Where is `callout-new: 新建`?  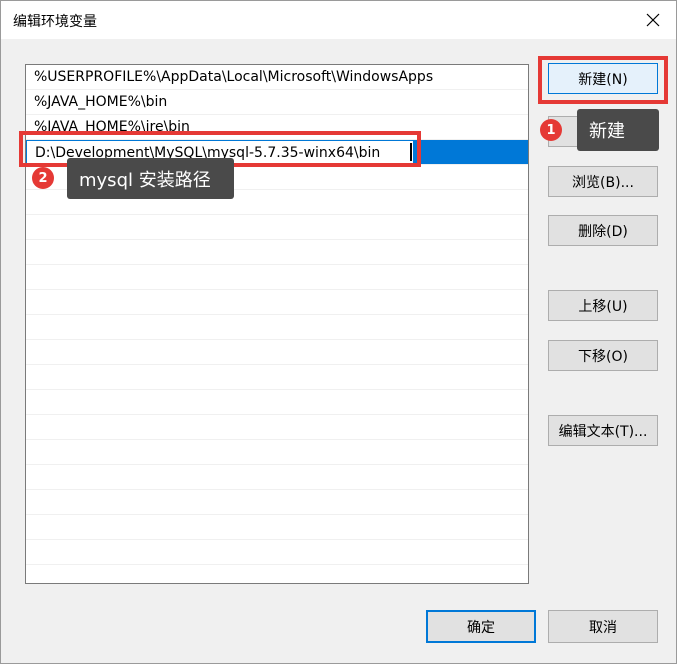 callout-new: 新建 is located at coordinates (618, 130).